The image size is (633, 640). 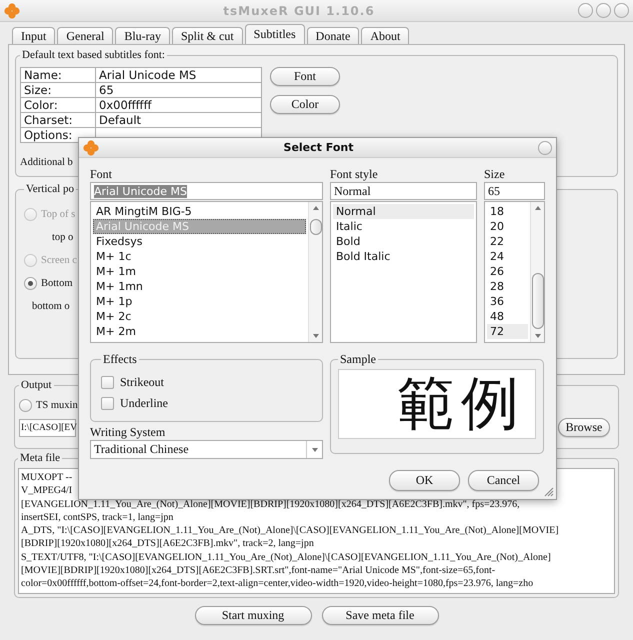 I want to click on meta-line: color=0x00ffffff,bottom-offset=24,font-border=2,text-align=center,video-width=1920,video-height=1080,fps=23.976, lang=zho, so click(x=277, y=584).